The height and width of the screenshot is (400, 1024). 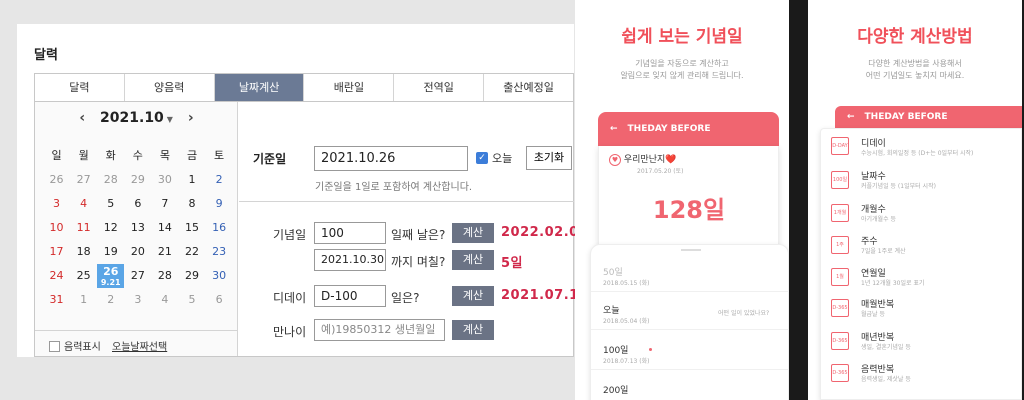 What do you see at coordinates (613, 271) in the screenshot?
I see `milestone-name: 50일` at bounding box center [613, 271].